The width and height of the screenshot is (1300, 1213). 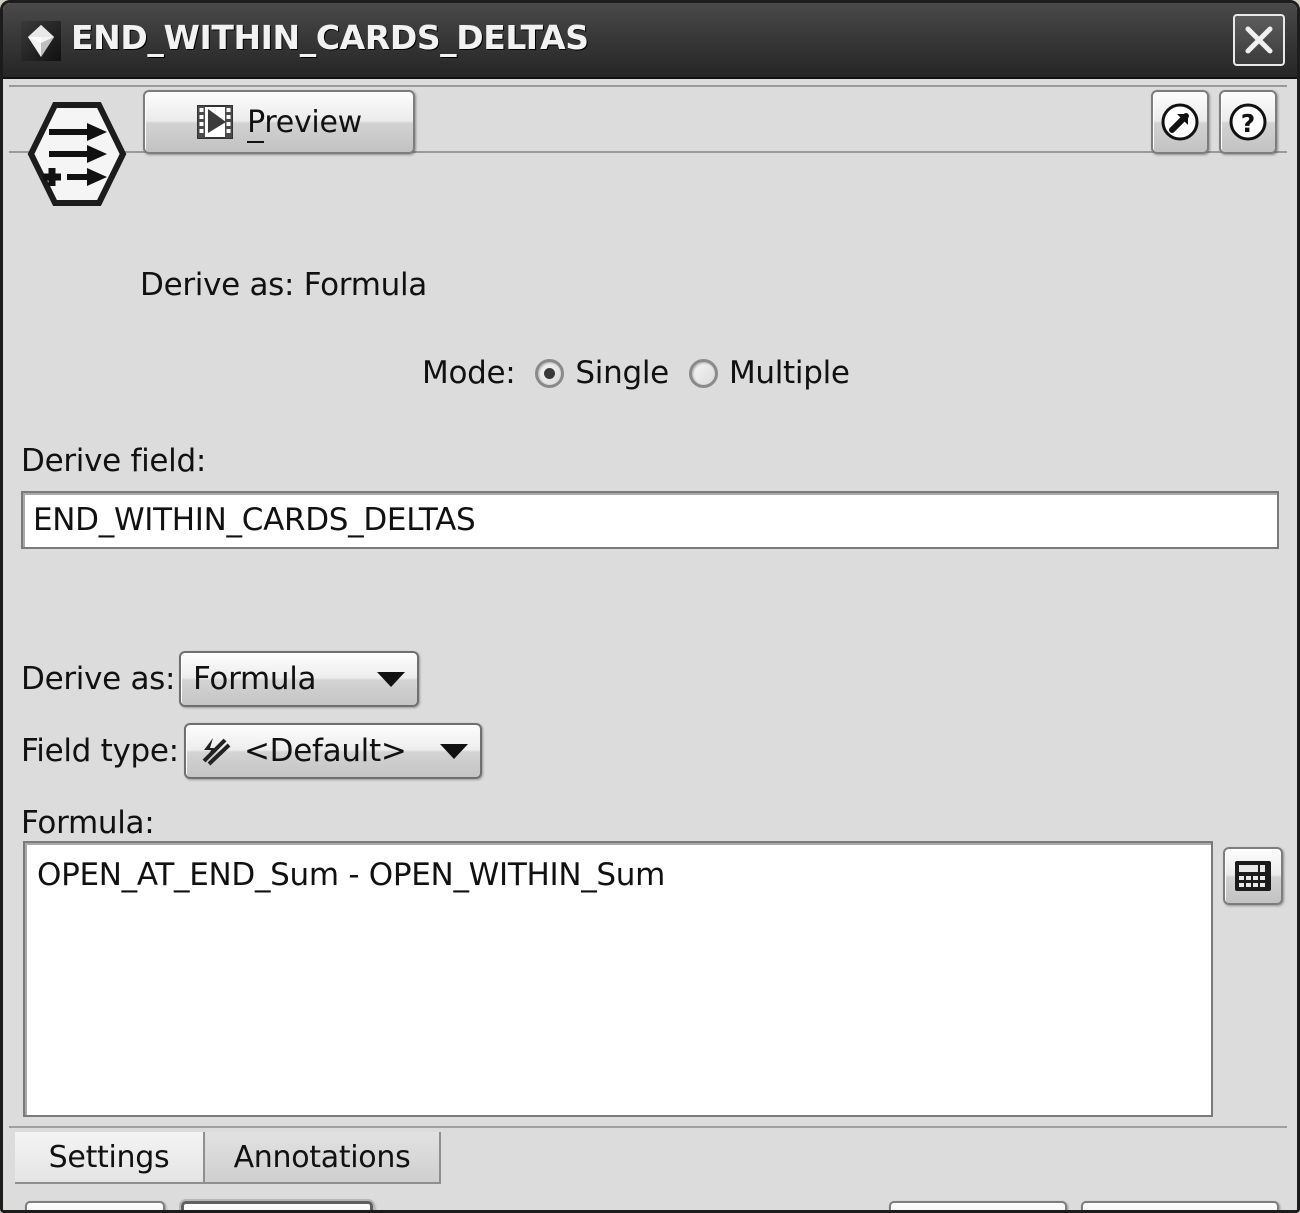 What do you see at coordinates (100, 751) in the screenshot?
I see `field-type-label: Field type:` at bounding box center [100, 751].